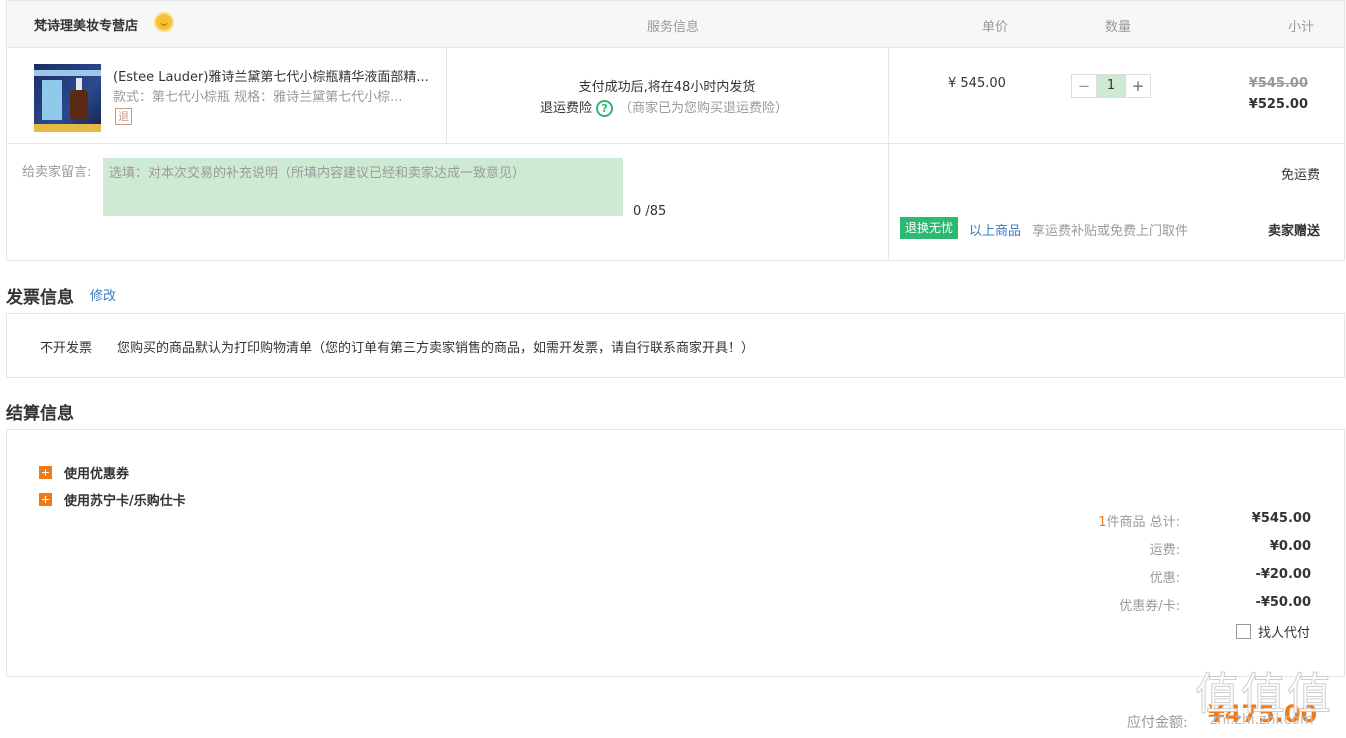  What do you see at coordinates (1283, 602) in the screenshot?
I see `coupon-value: -¥50.00` at bounding box center [1283, 602].